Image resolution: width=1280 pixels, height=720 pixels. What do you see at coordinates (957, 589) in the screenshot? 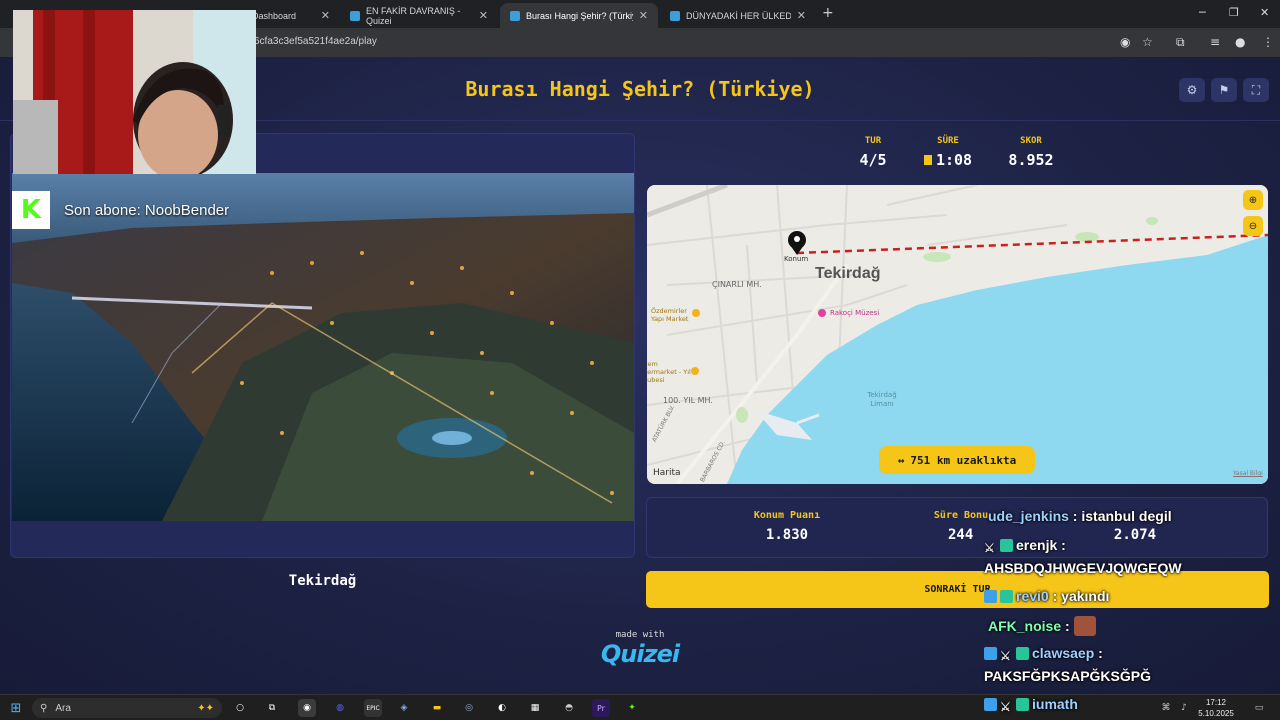
I see `next-round-button: SONRAKİ TUR` at bounding box center [957, 589].